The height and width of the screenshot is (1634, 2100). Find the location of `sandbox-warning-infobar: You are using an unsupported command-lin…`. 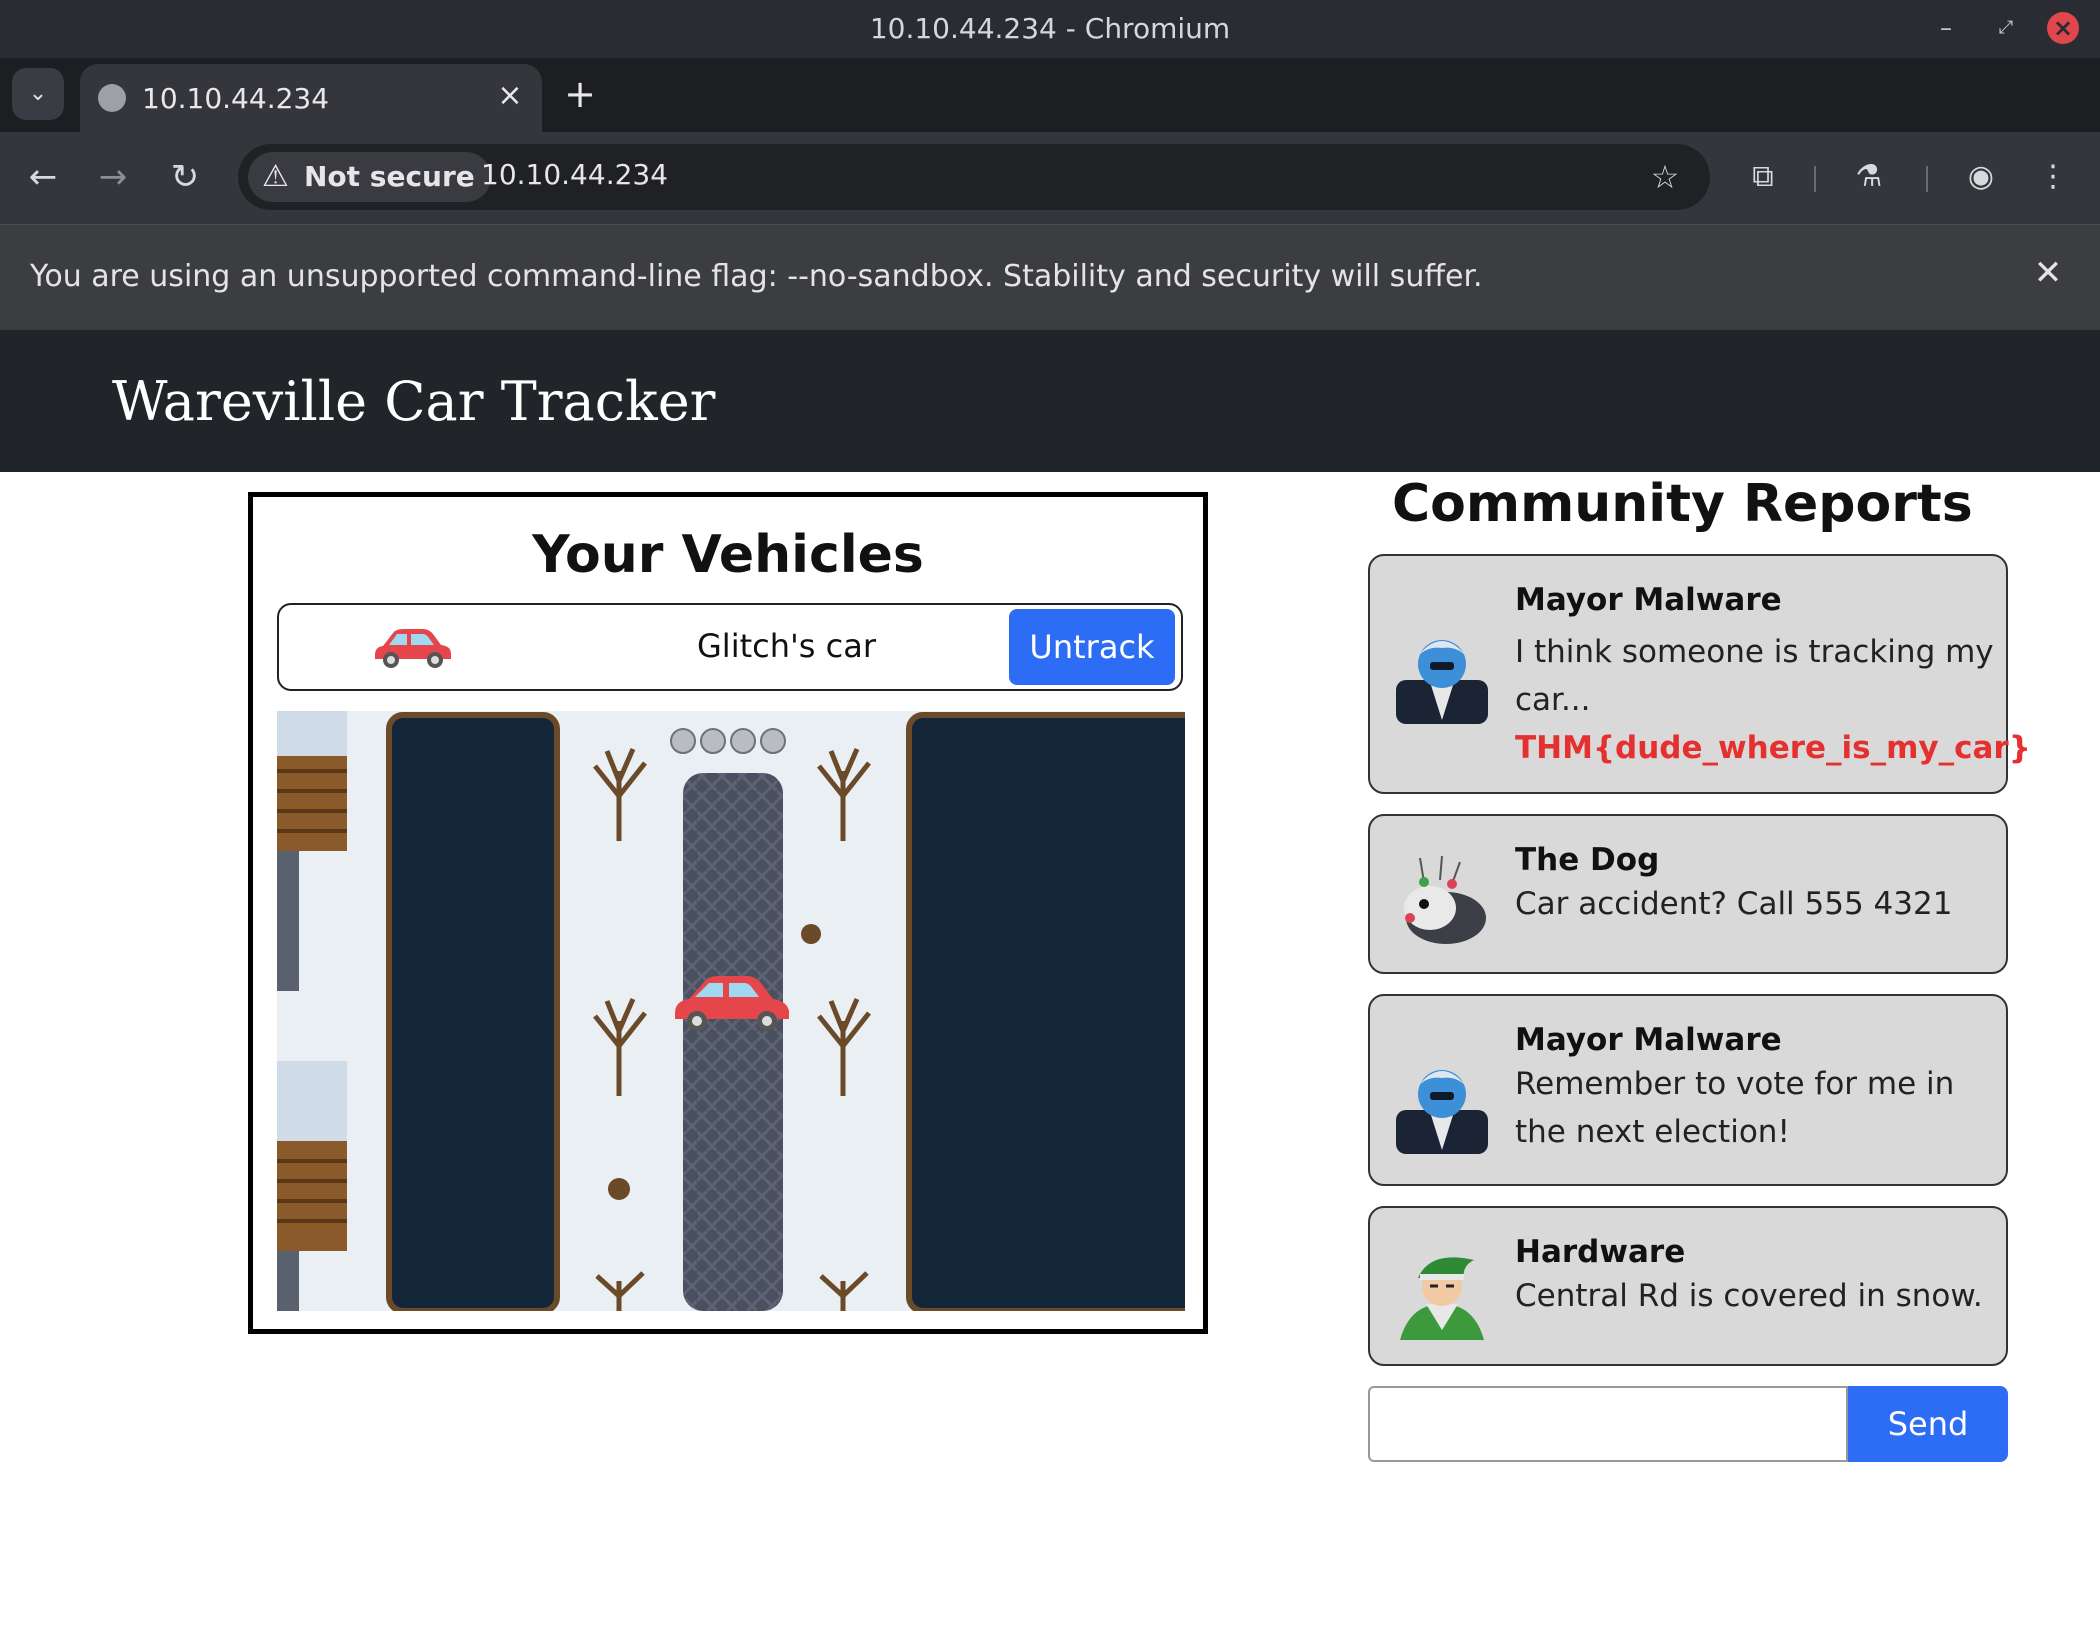

sandbox-warning-infobar: You are using an unsupported command-lin… is located at coordinates (1050, 277).